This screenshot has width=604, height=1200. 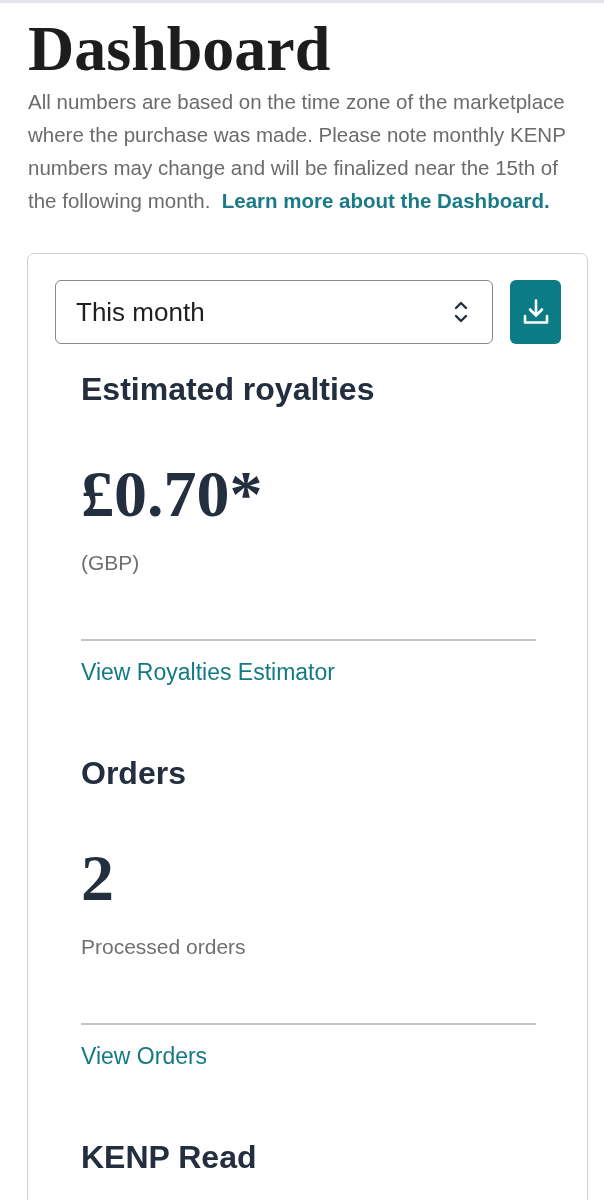 I want to click on section-heading: Orders, so click(x=133, y=773).